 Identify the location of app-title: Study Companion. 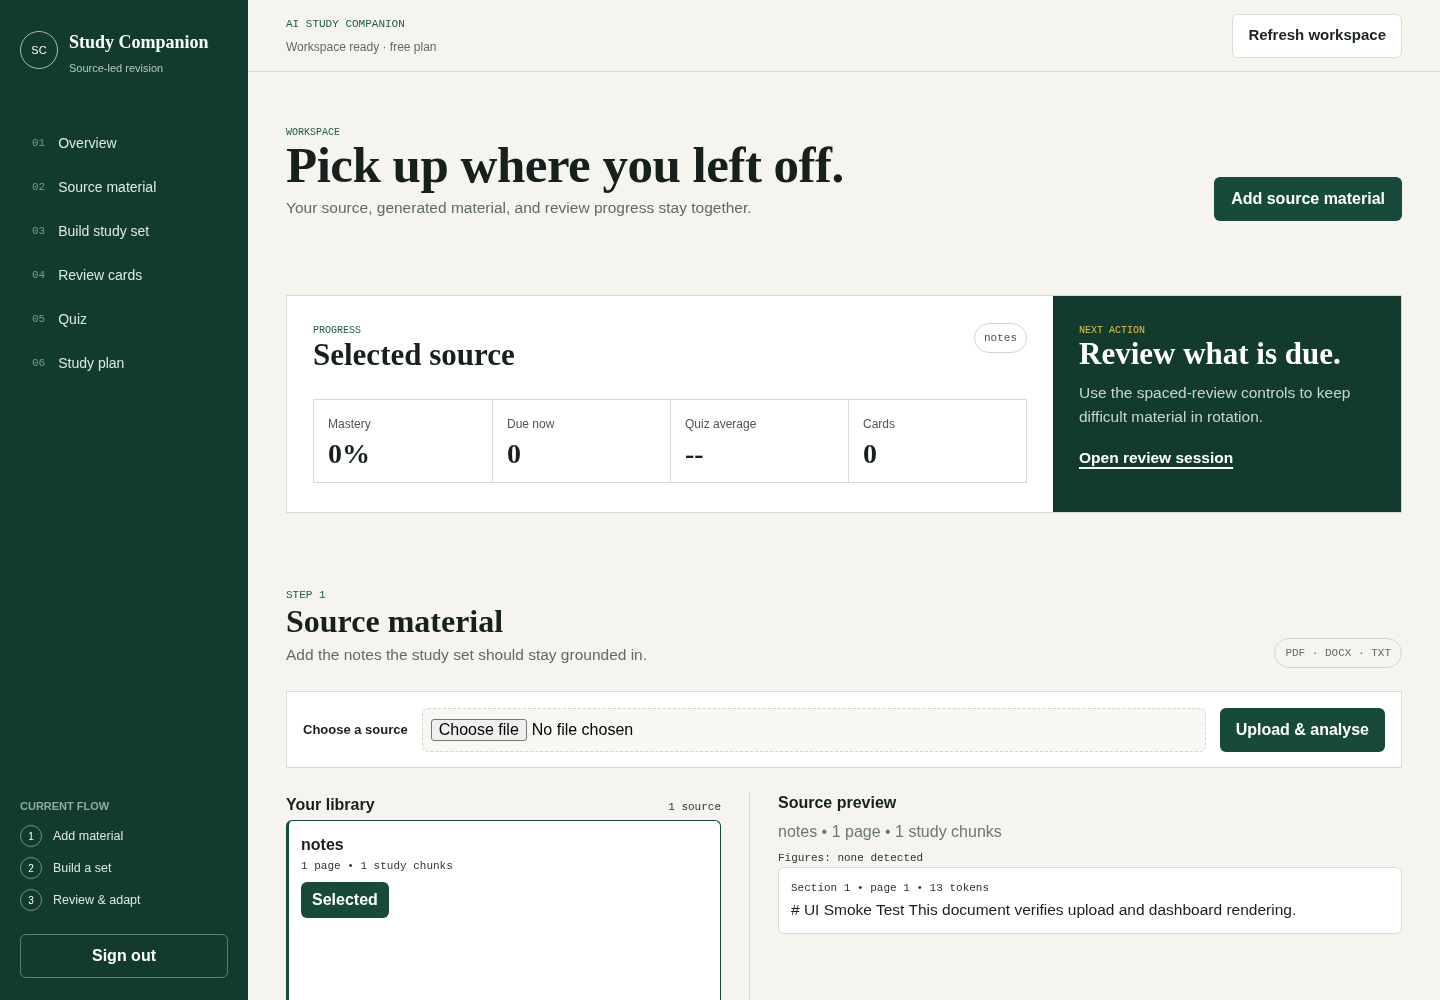
(139, 42).